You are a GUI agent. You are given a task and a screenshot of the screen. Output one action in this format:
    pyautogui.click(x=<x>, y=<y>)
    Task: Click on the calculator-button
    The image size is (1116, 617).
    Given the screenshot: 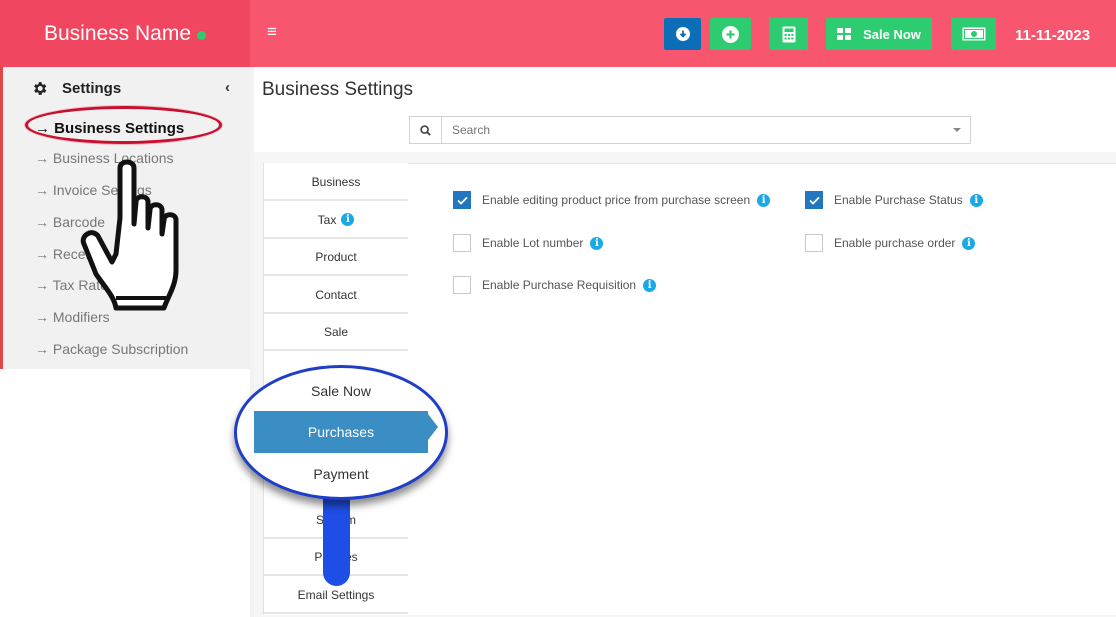 What is the action you would take?
    pyautogui.click(x=788, y=34)
    